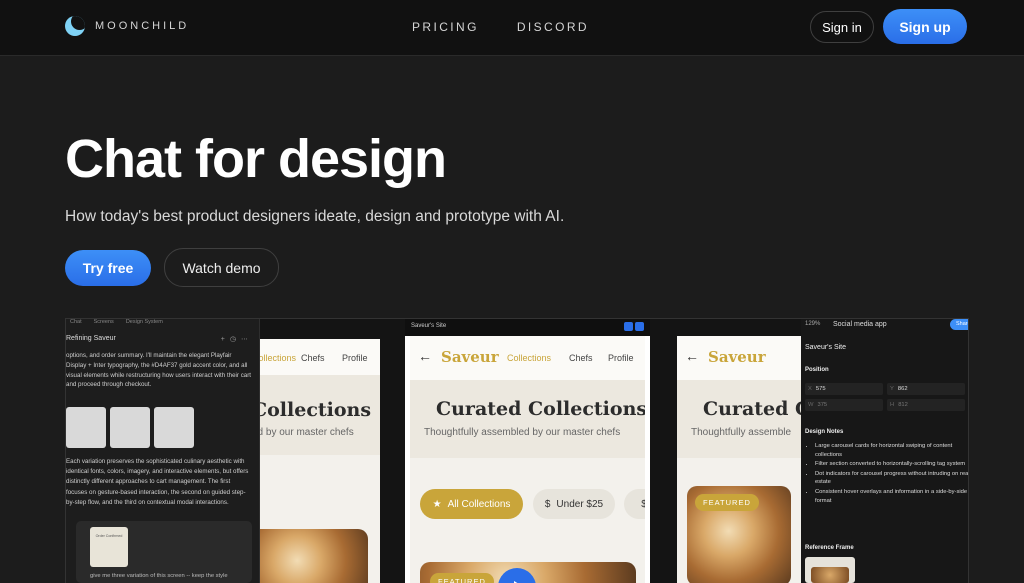  What do you see at coordinates (959, 324) in the screenshot?
I see `share-button: Share` at bounding box center [959, 324].